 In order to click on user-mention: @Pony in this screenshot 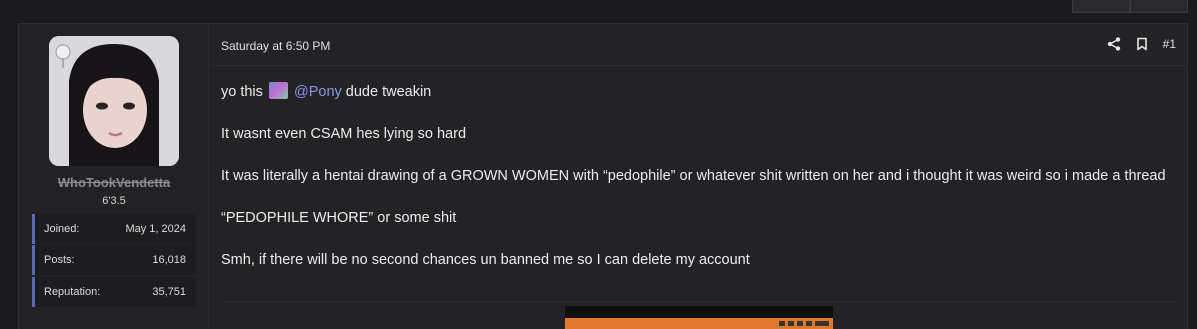, I will do `click(318, 92)`.